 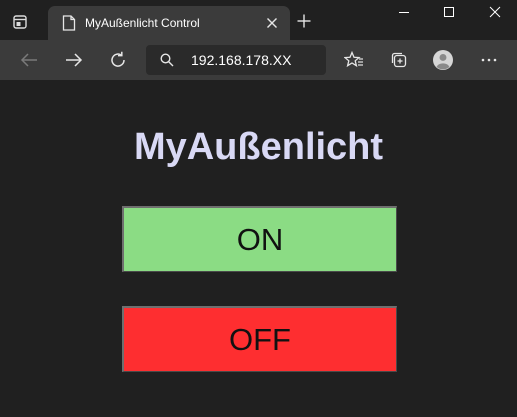 I want to click on more-ellipsis-icon, so click(x=489, y=60).